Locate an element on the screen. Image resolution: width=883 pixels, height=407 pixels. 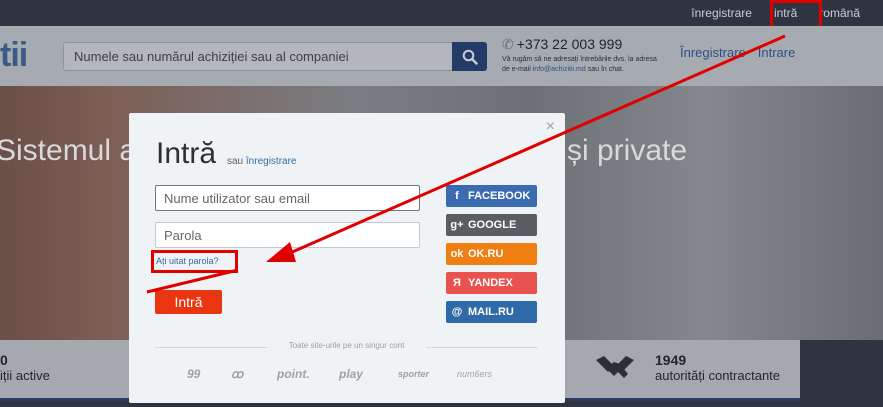
username-field-wrap is located at coordinates (287, 198).